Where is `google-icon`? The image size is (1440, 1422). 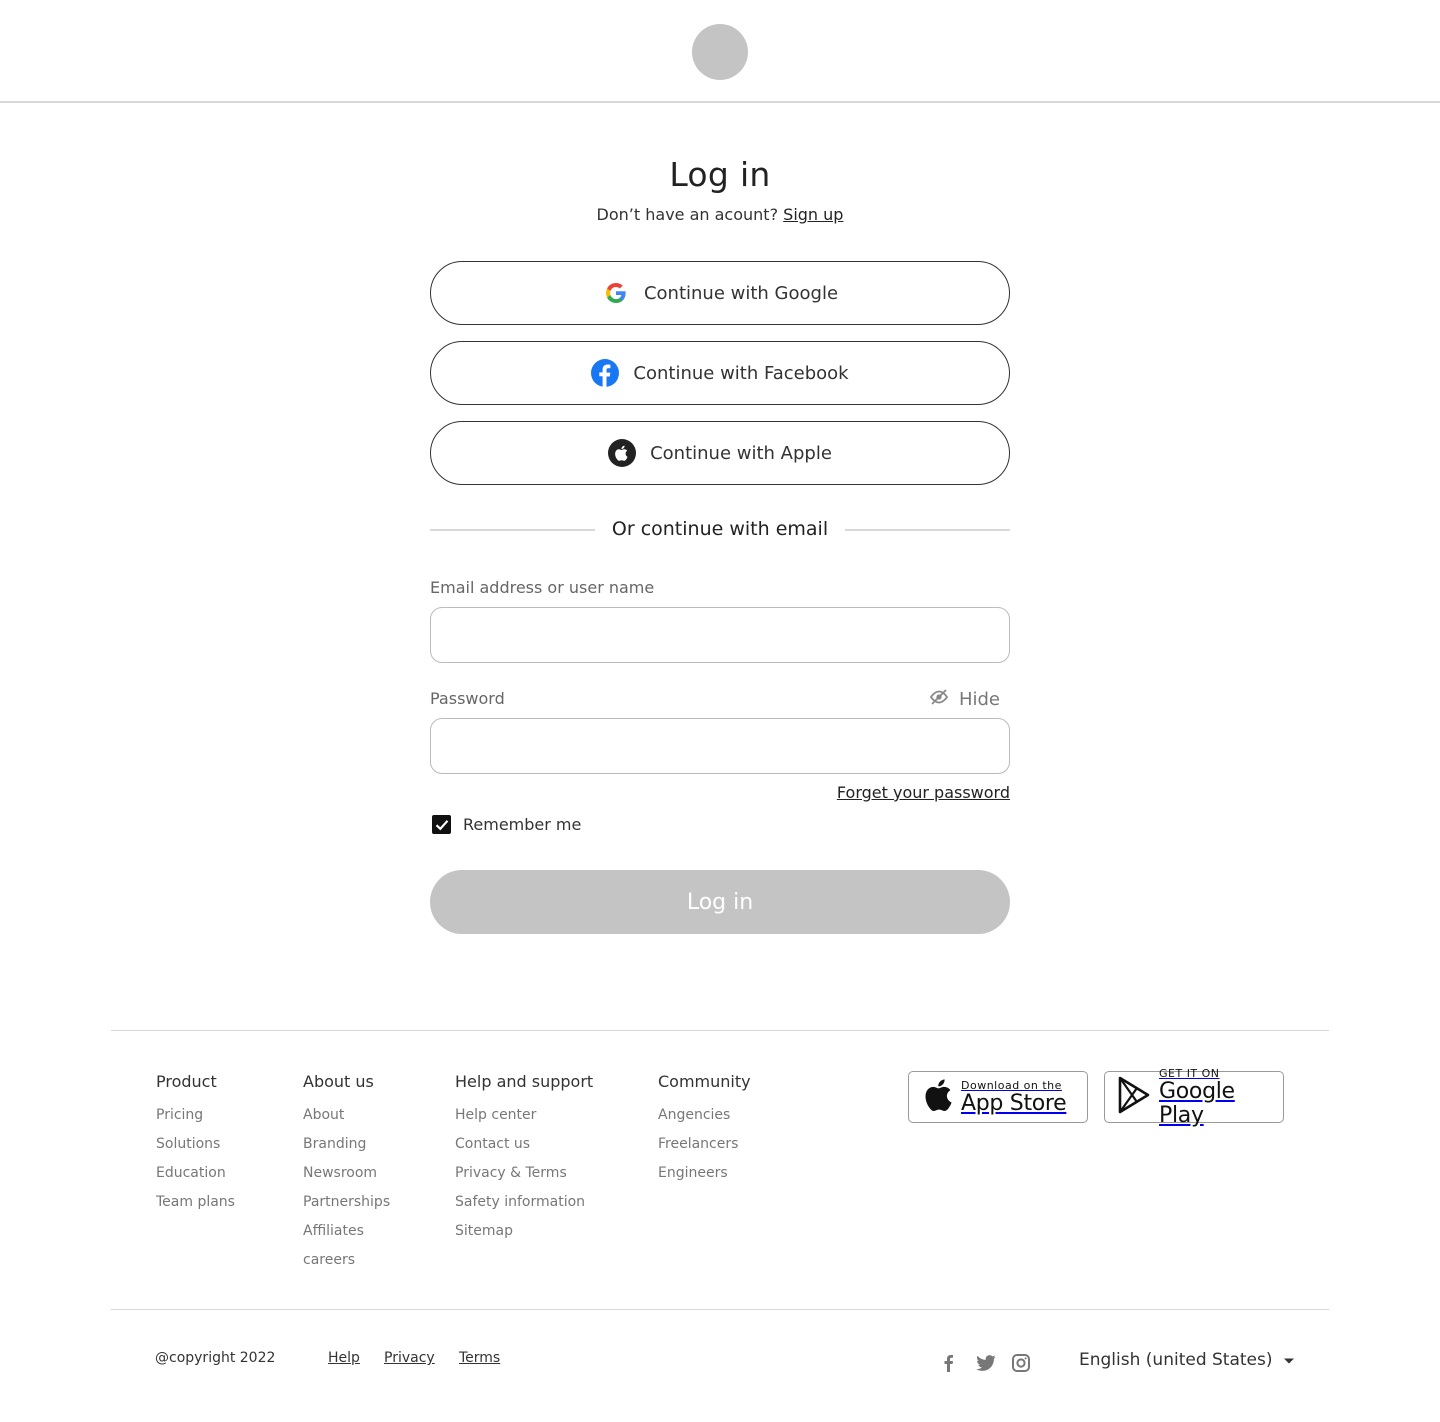 google-icon is located at coordinates (616, 293).